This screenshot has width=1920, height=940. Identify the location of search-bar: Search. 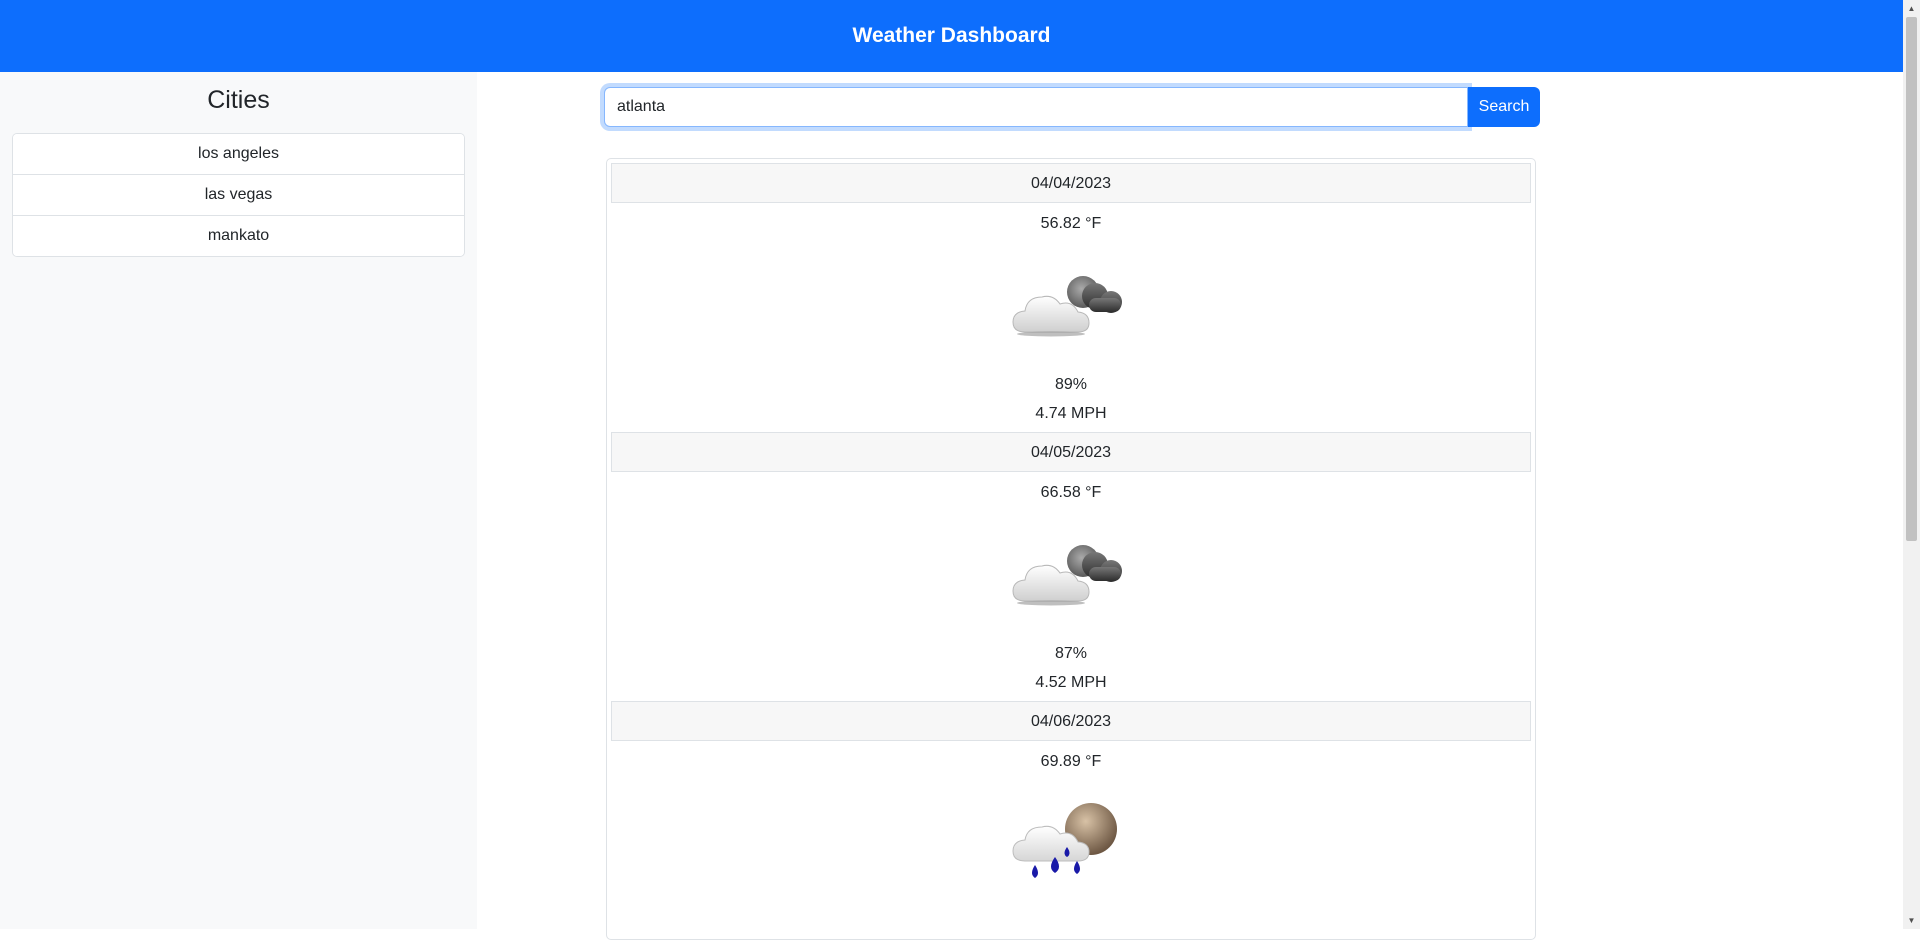
(1072, 107).